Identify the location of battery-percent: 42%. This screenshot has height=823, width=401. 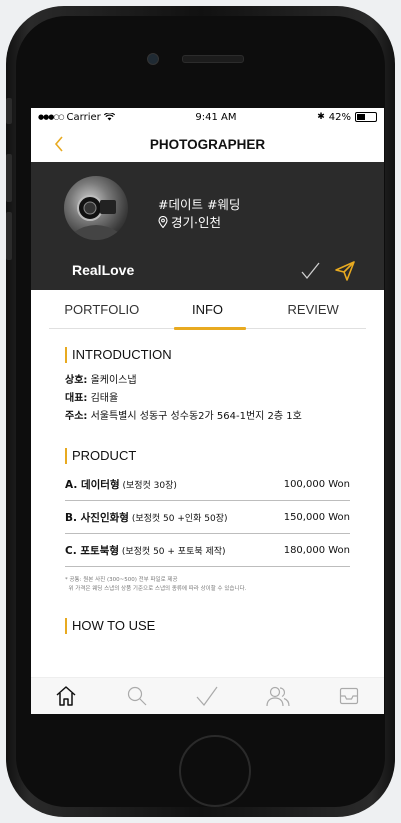
(339, 117).